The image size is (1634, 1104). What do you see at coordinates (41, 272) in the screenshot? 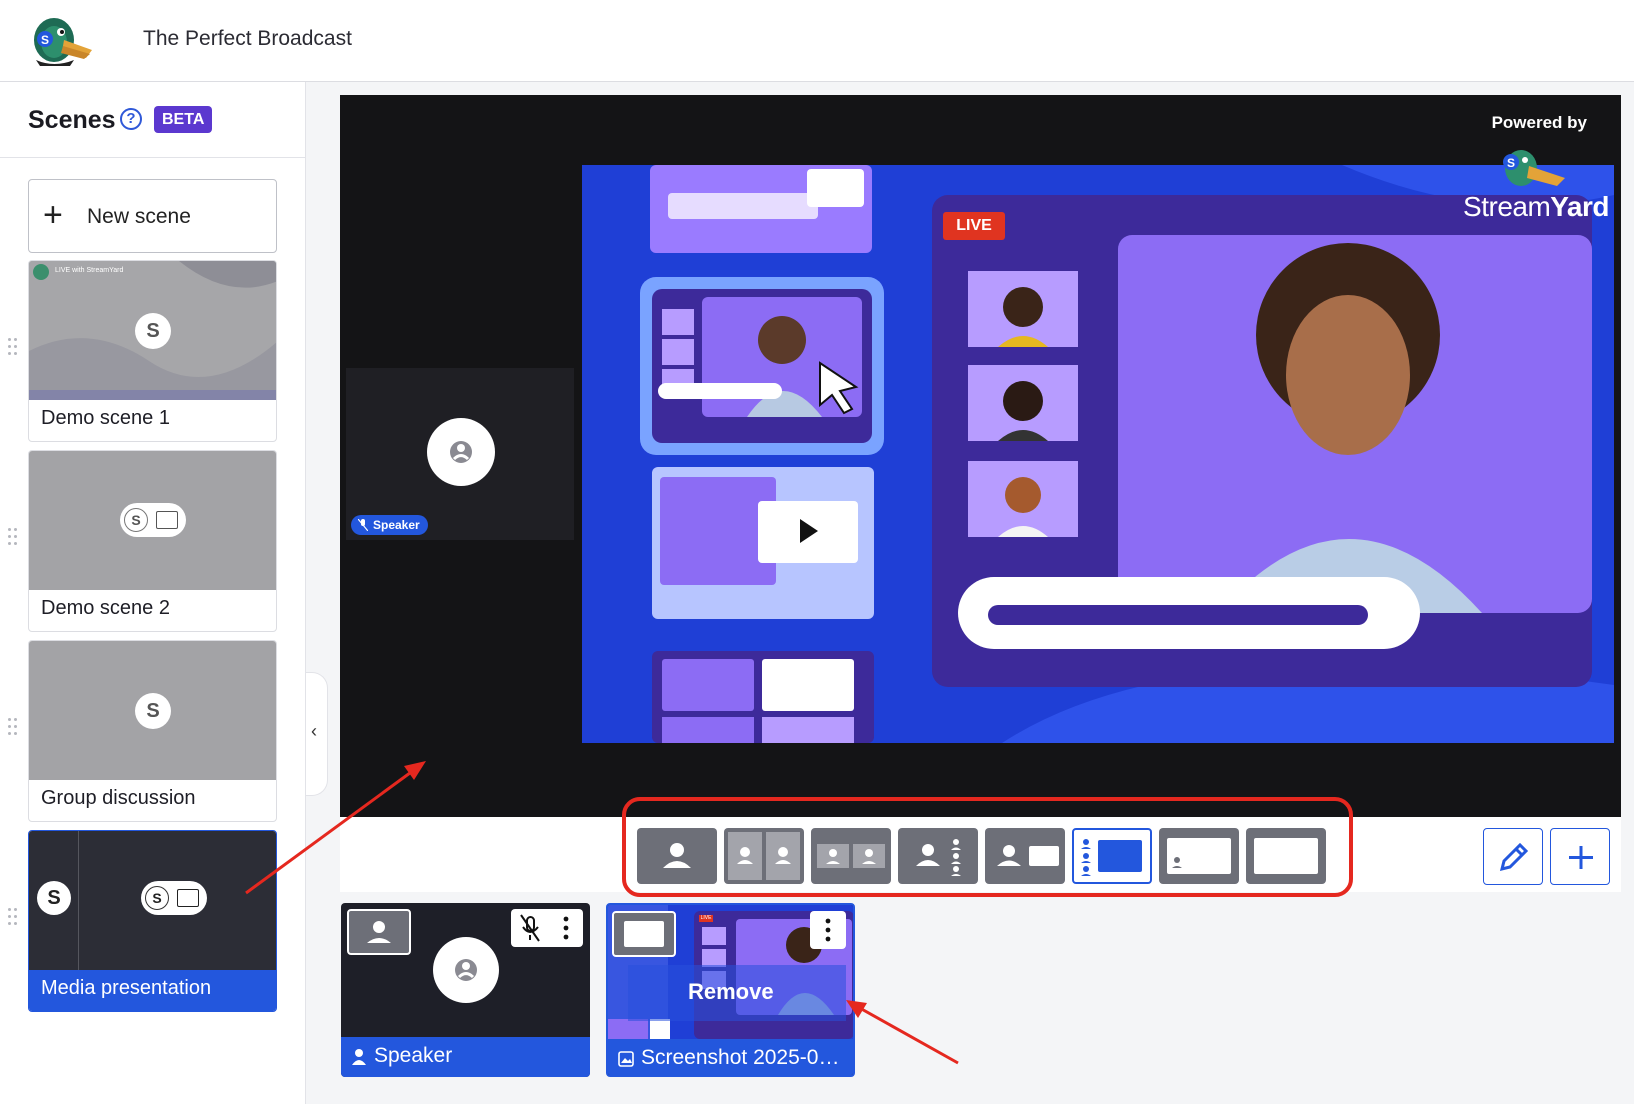
I see `mini-logo-icon` at bounding box center [41, 272].